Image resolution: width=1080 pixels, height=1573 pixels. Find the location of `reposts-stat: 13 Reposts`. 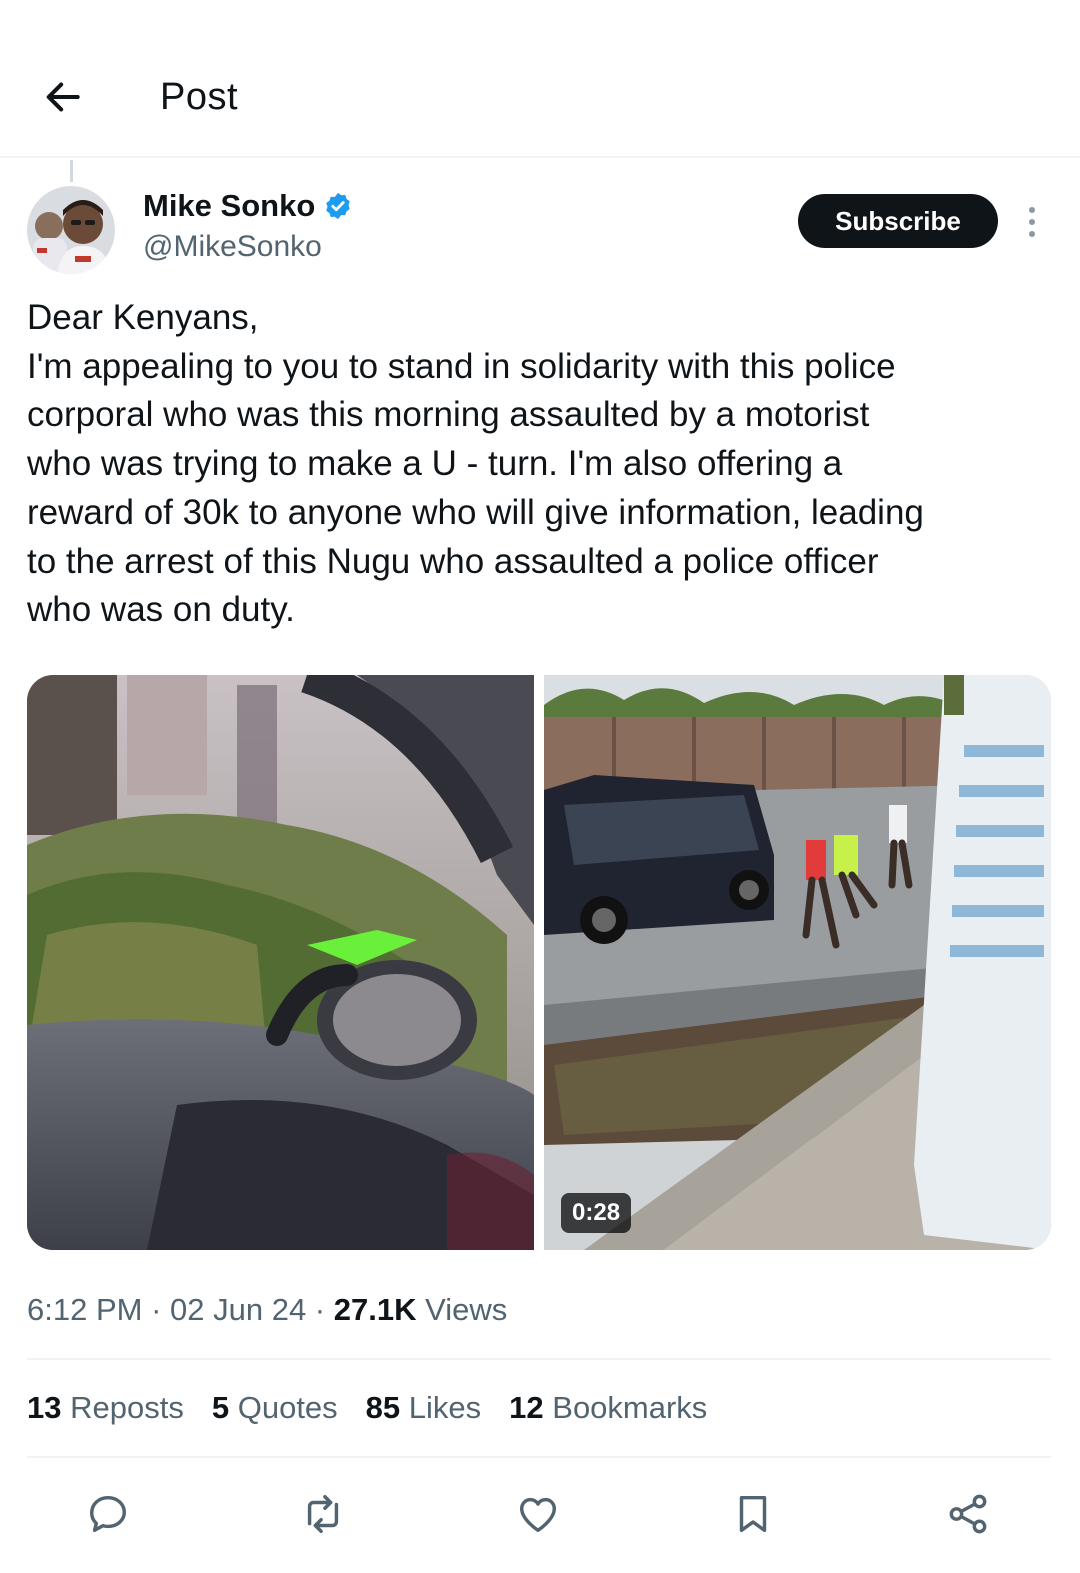

reposts-stat: 13 Reposts is located at coordinates (105, 1408).